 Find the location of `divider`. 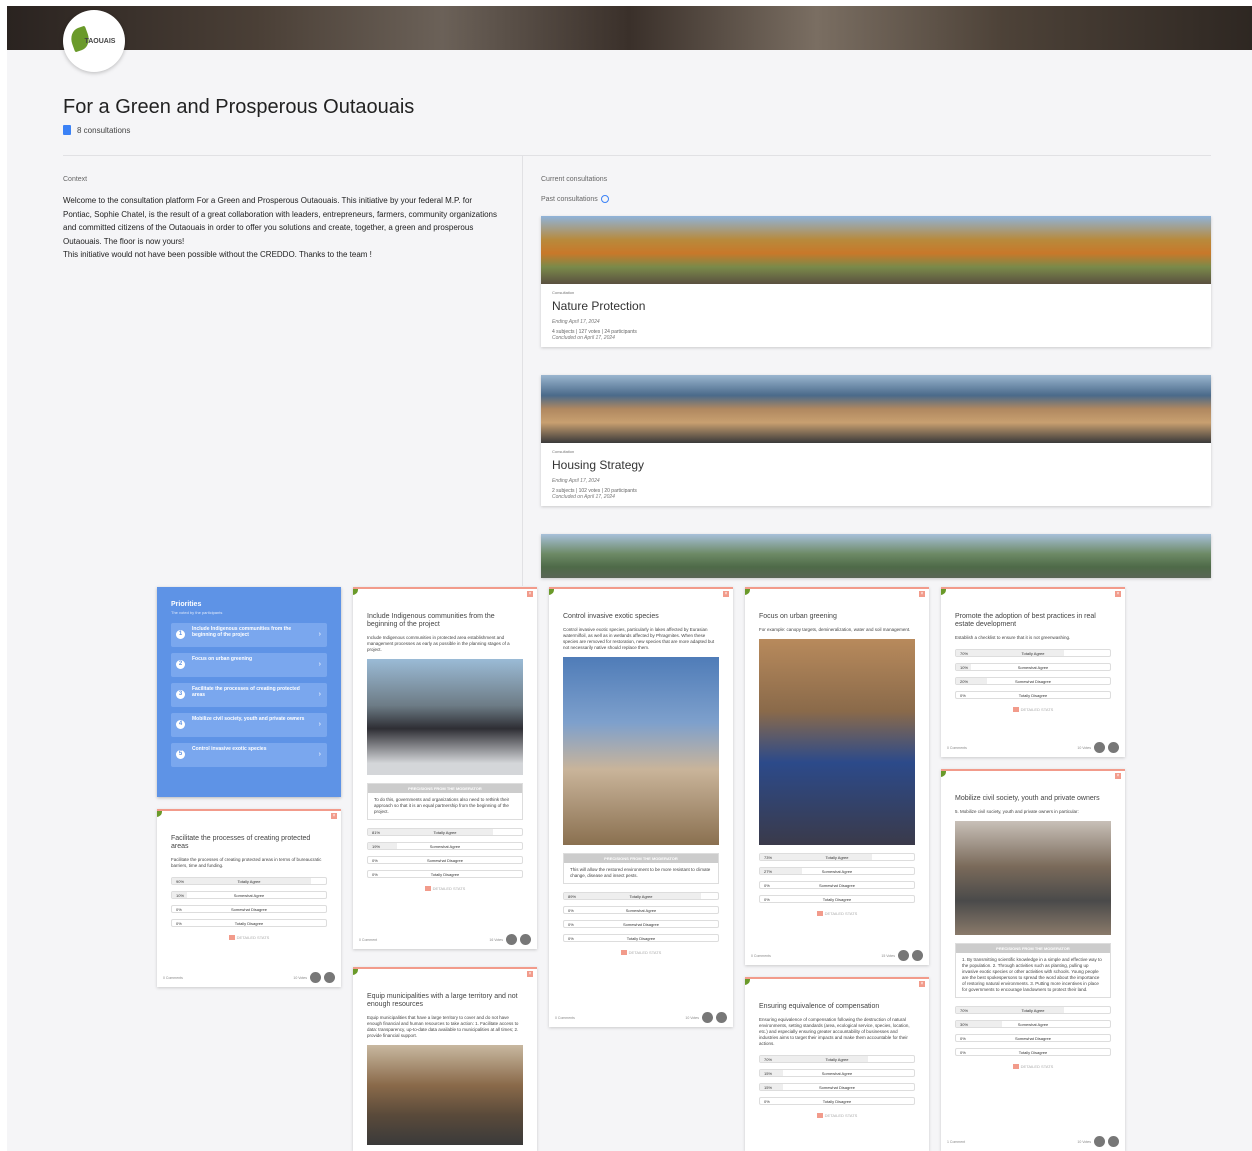

divider is located at coordinates (637, 155).